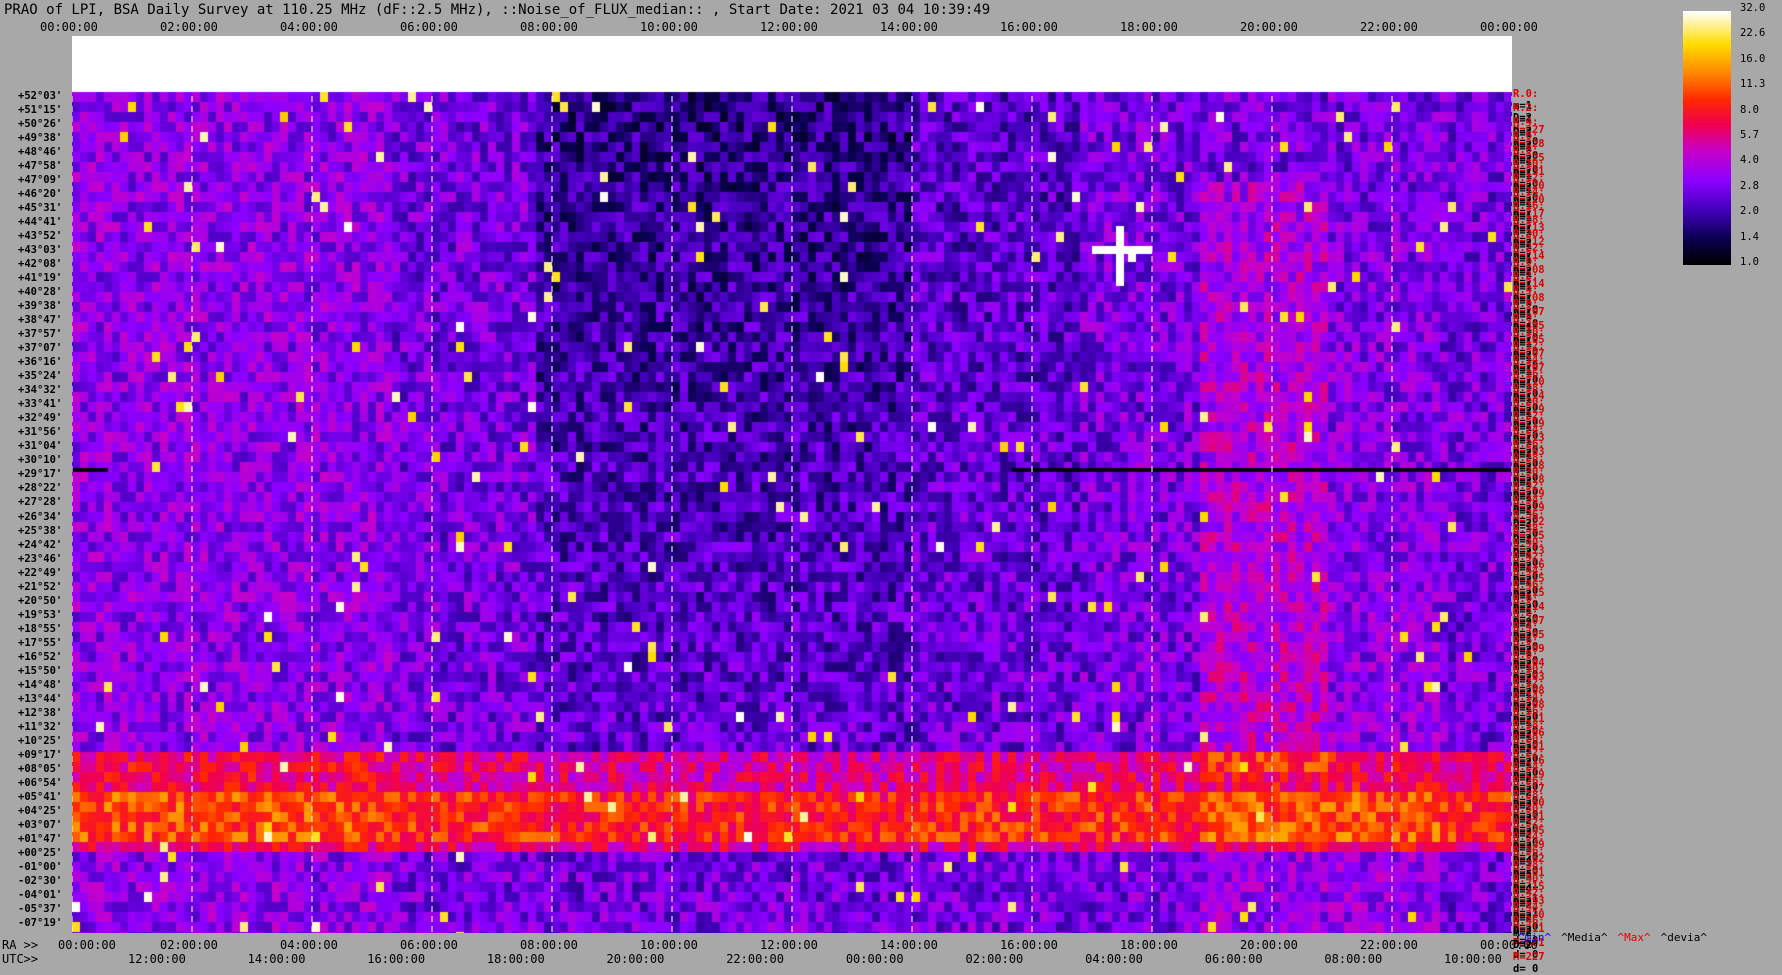 The image size is (1782, 975). What do you see at coordinates (40, 166) in the screenshot?
I see `dec-label: +47°58'` at bounding box center [40, 166].